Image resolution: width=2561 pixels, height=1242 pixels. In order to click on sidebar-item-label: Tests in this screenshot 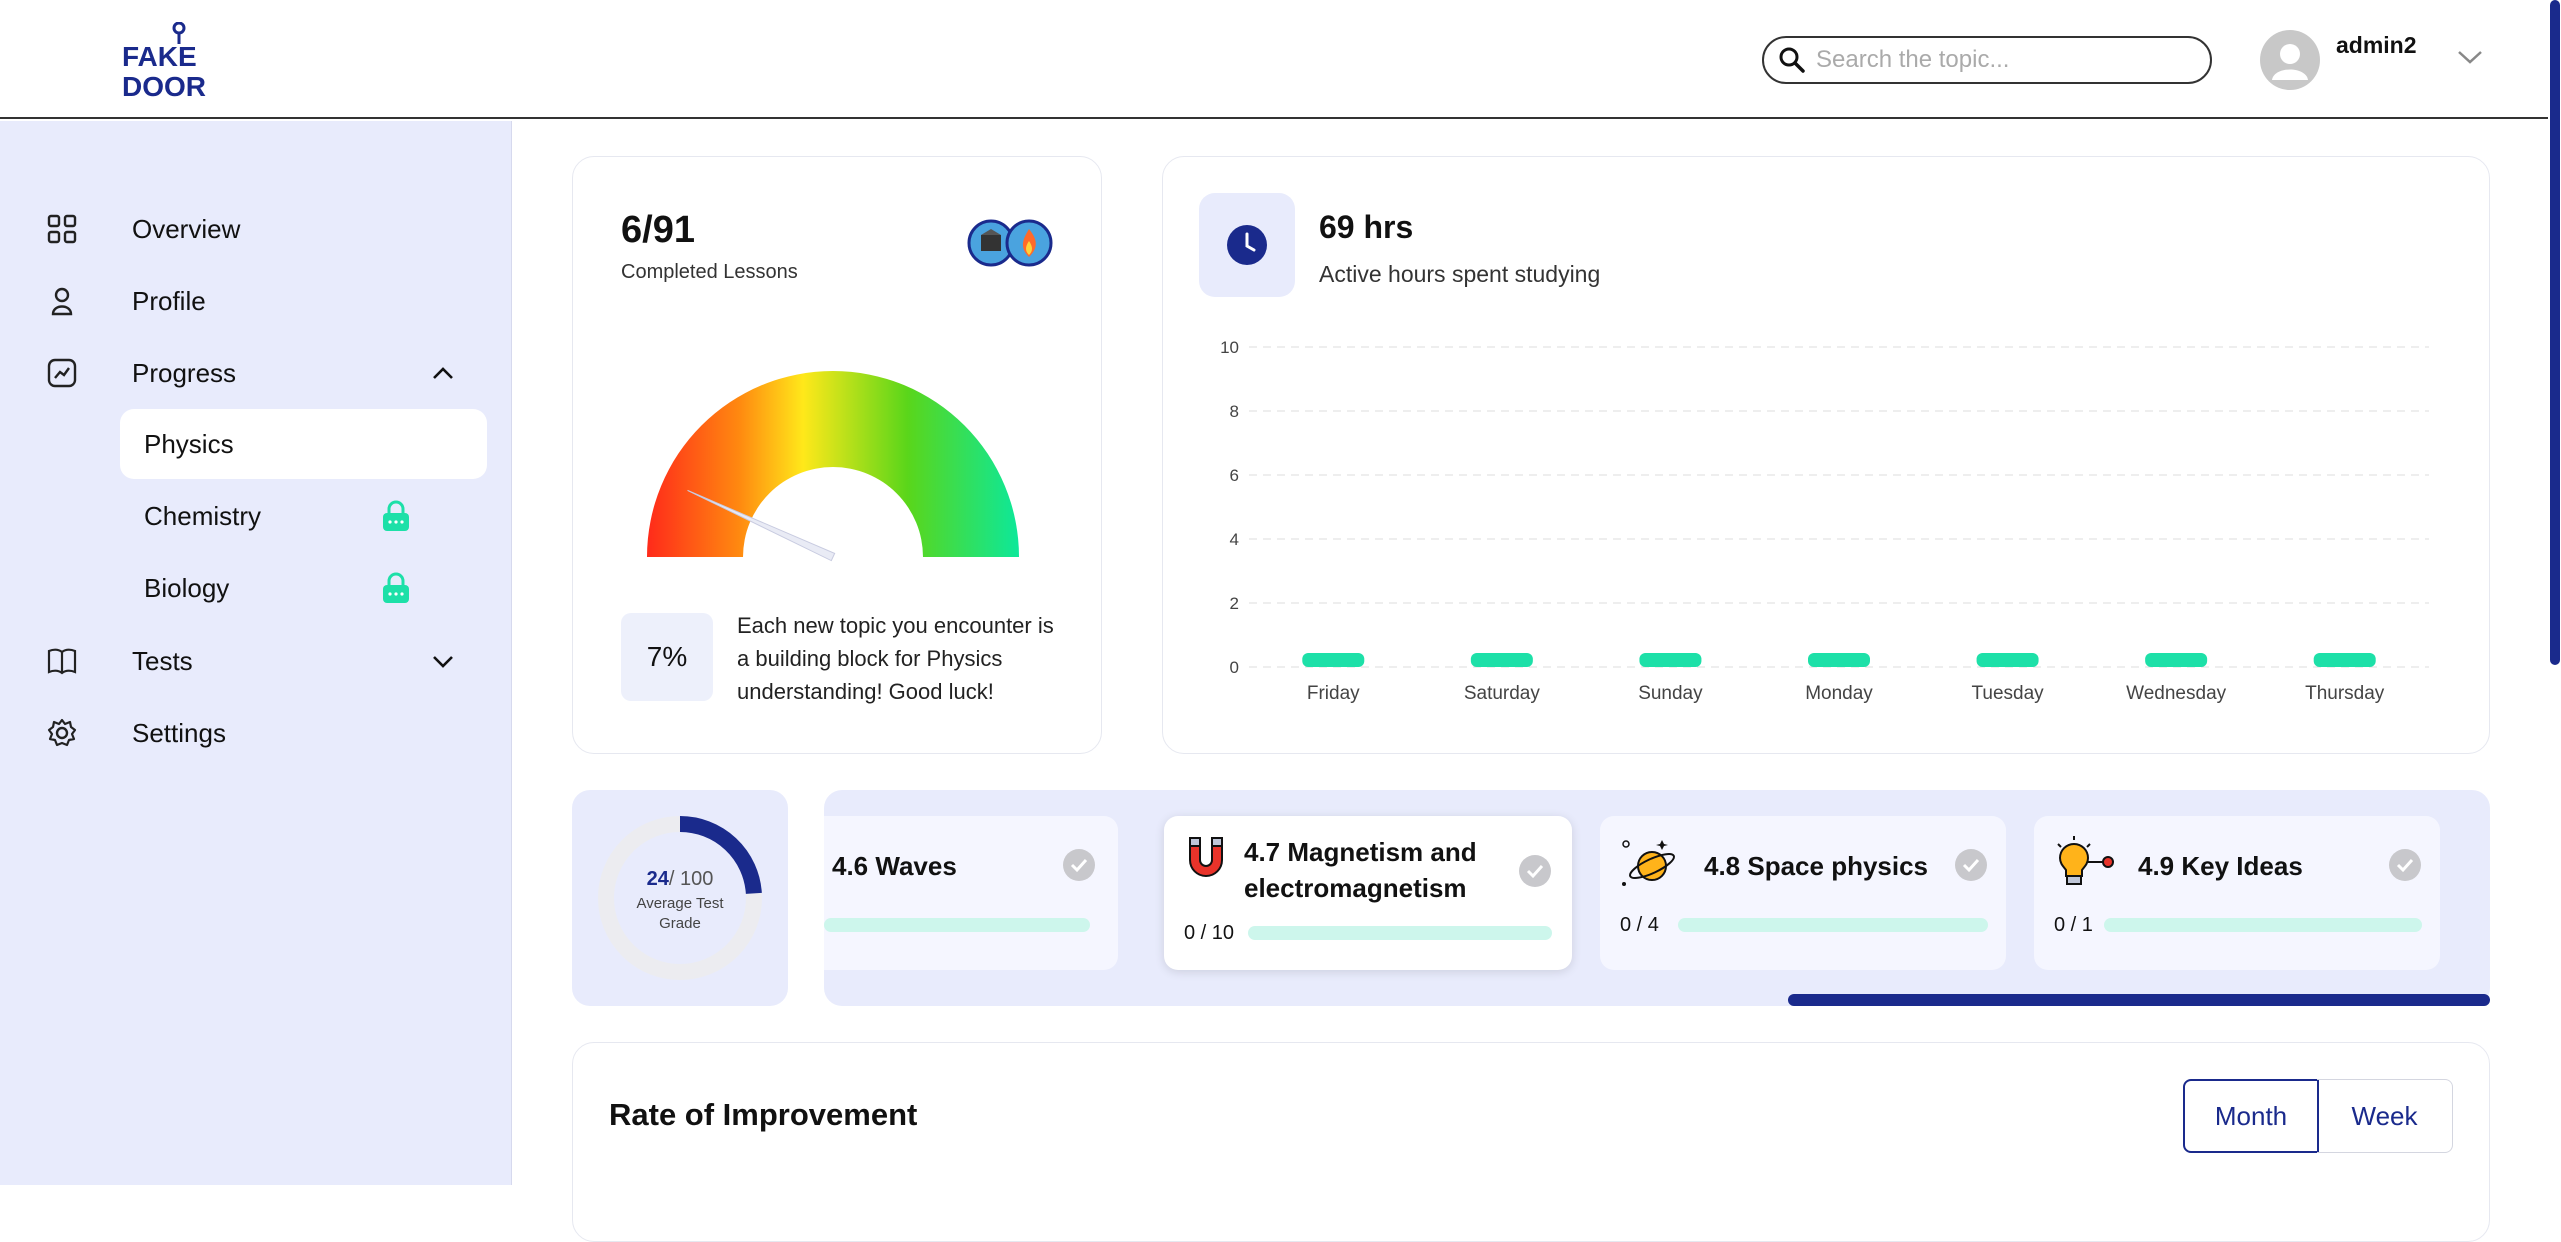, I will do `click(162, 660)`.